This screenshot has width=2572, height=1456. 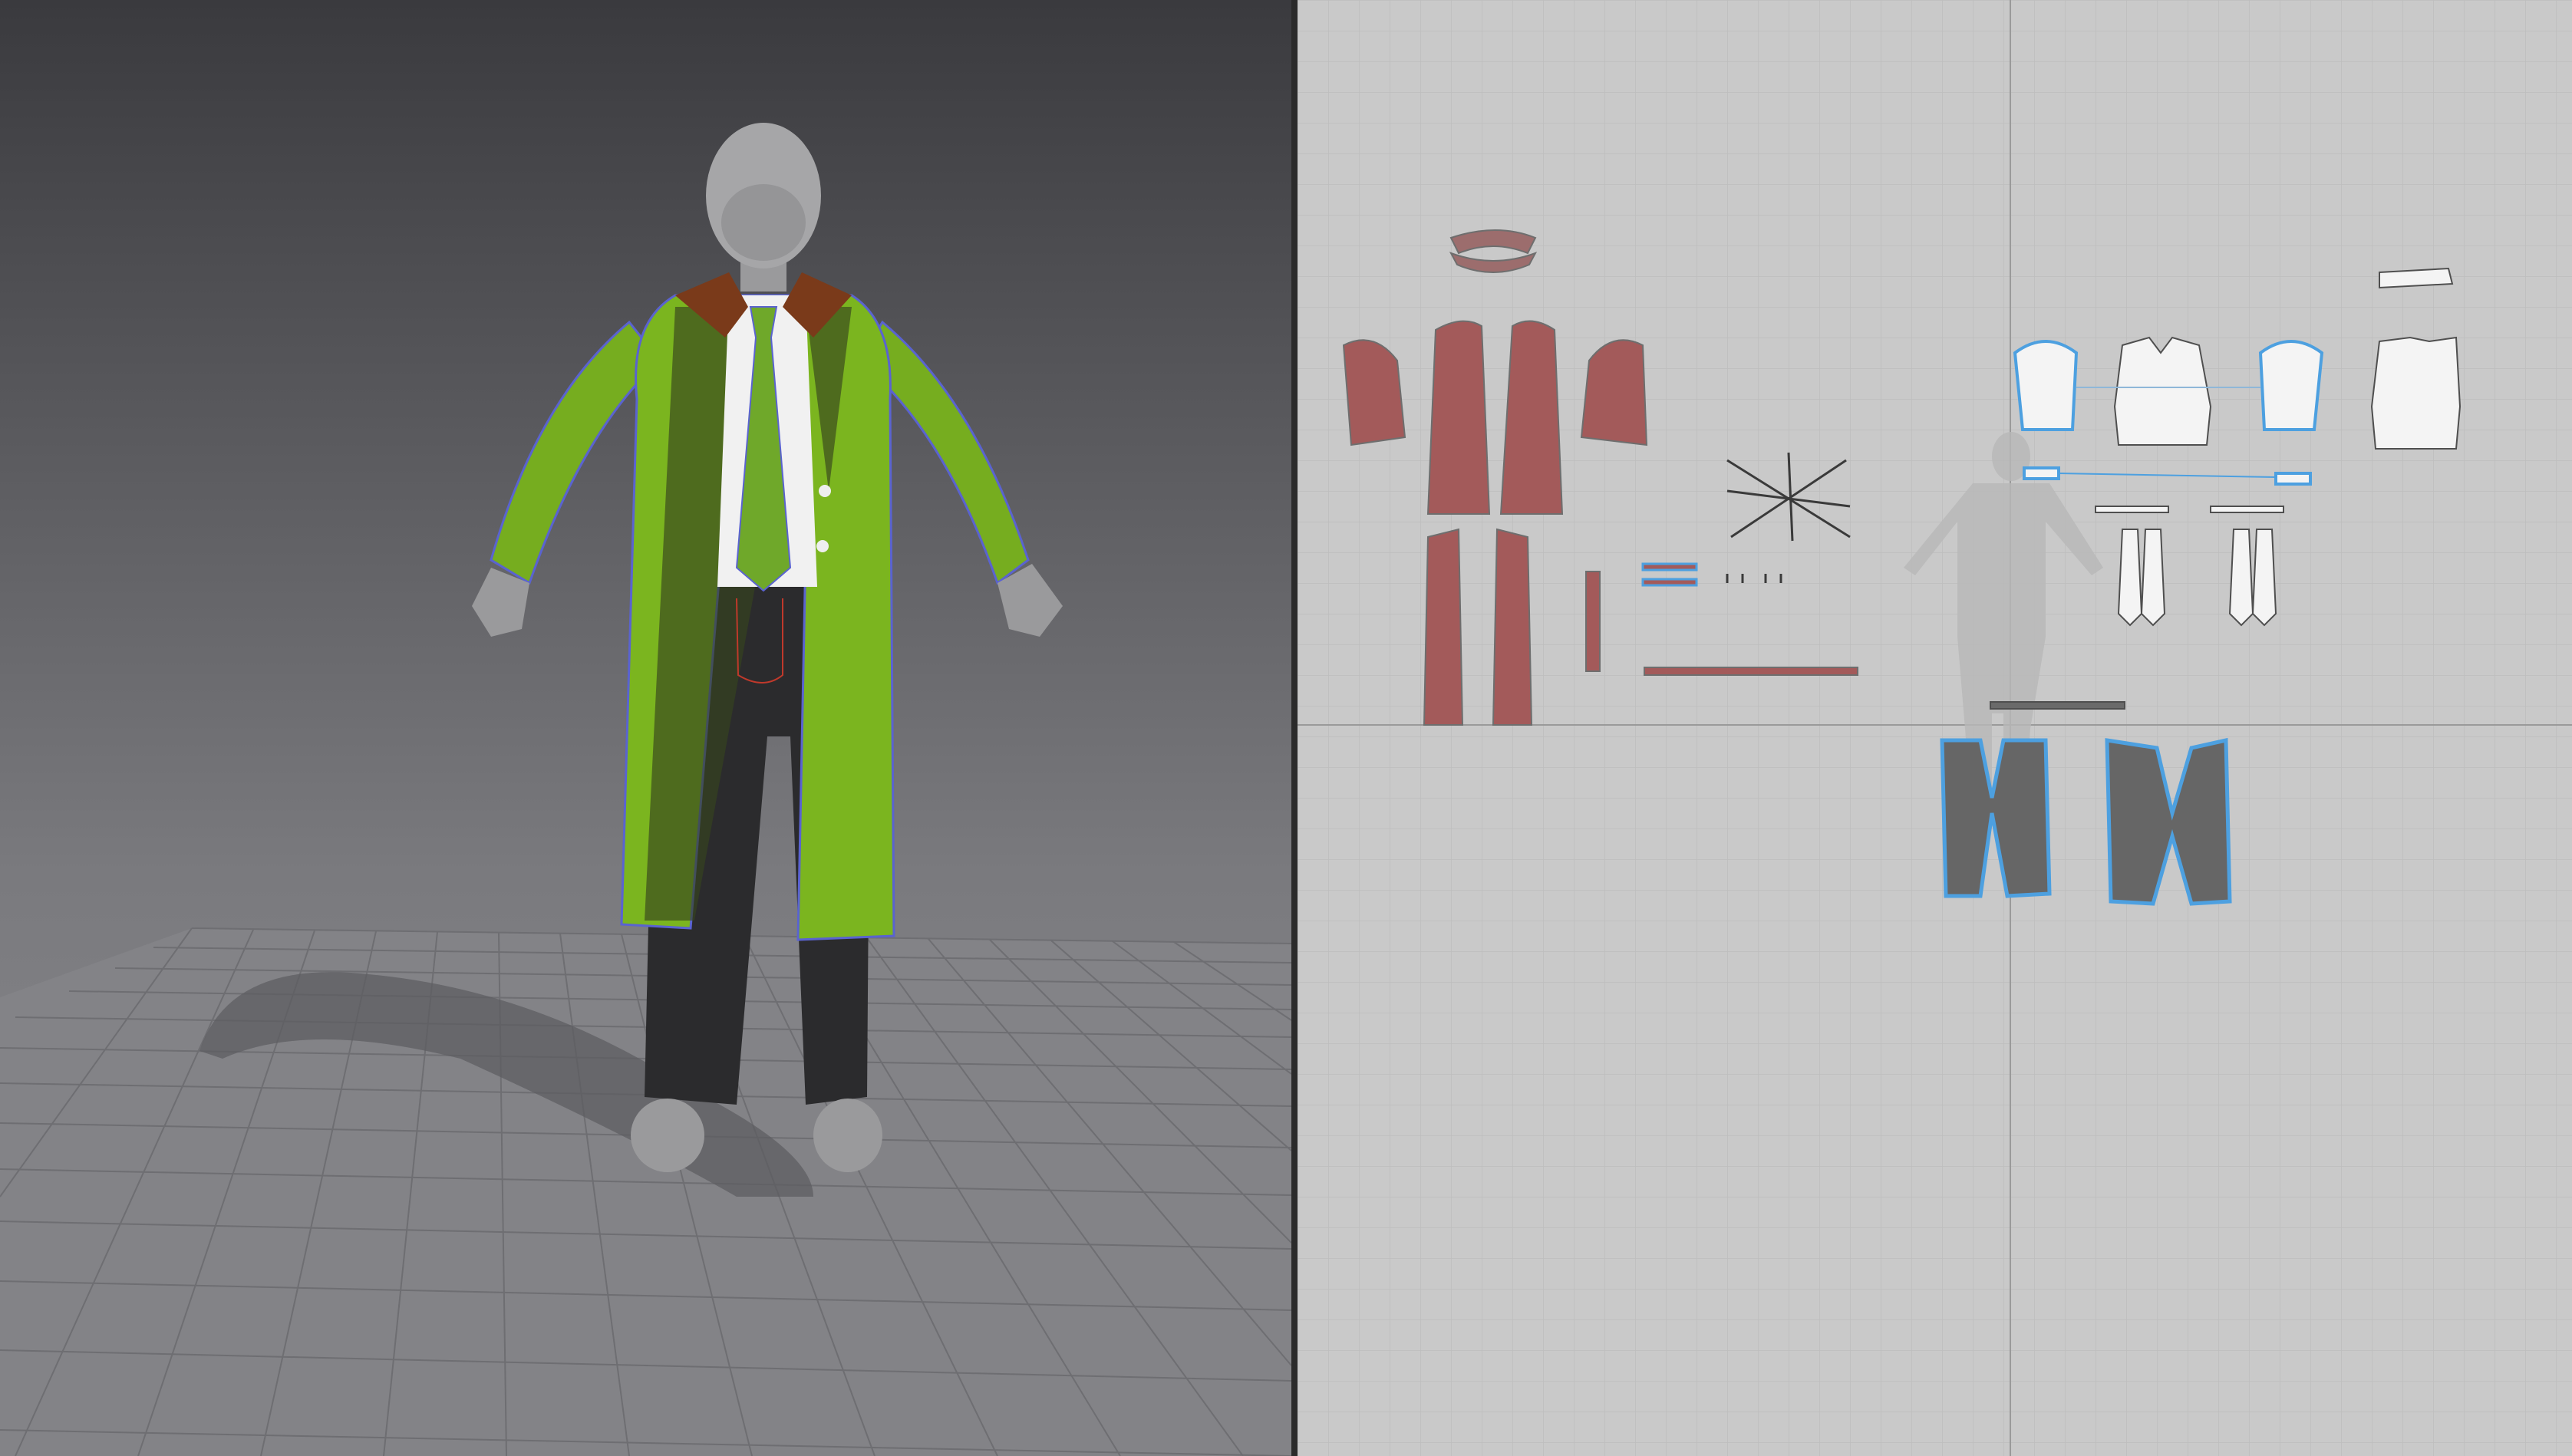 What do you see at coordinates (1458, 417) in the screenshot?
I see `coat-front-left-piece` at bounding box center [1458, 417].